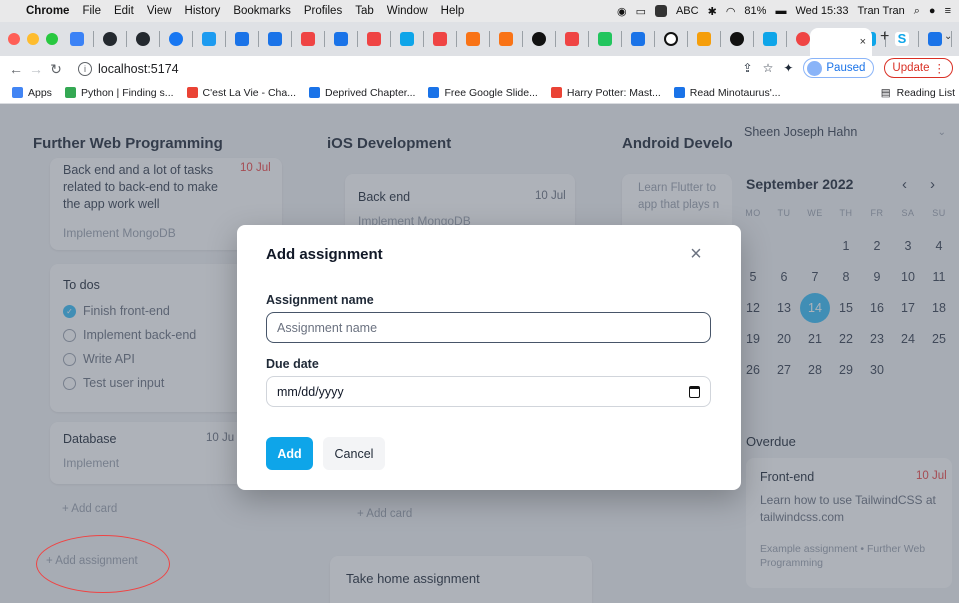 The width and height of the screenshot is (959, 603). Describe the element at coordinates (364, 11) in the screenshot. I see `menu-tab: Tab` at that location.